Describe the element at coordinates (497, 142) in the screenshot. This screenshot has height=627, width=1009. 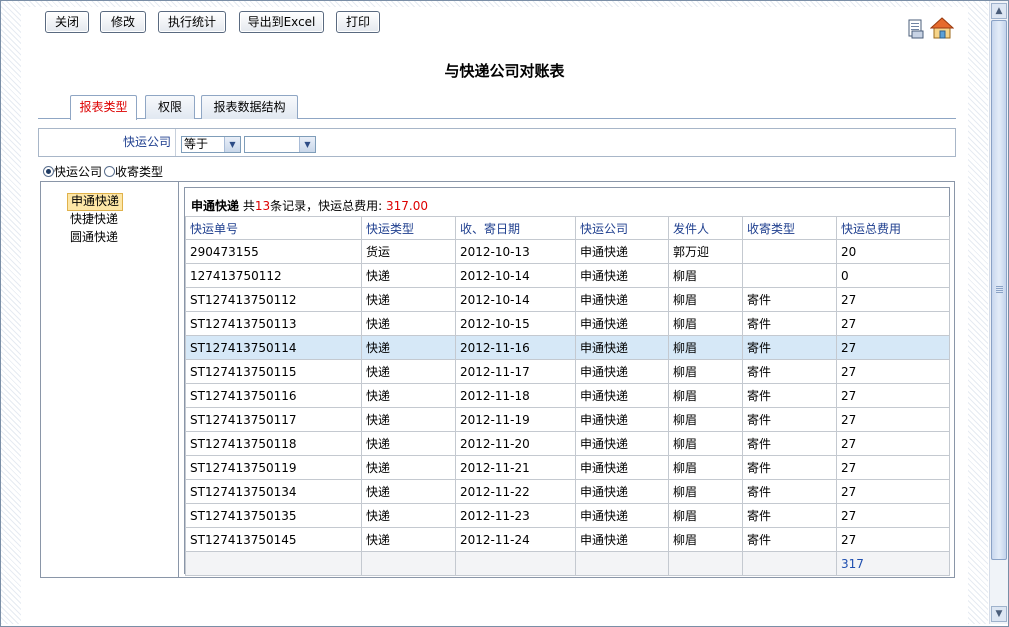
I see `filter-bar: 快运公司 等于 ▼ ▼` at that location.